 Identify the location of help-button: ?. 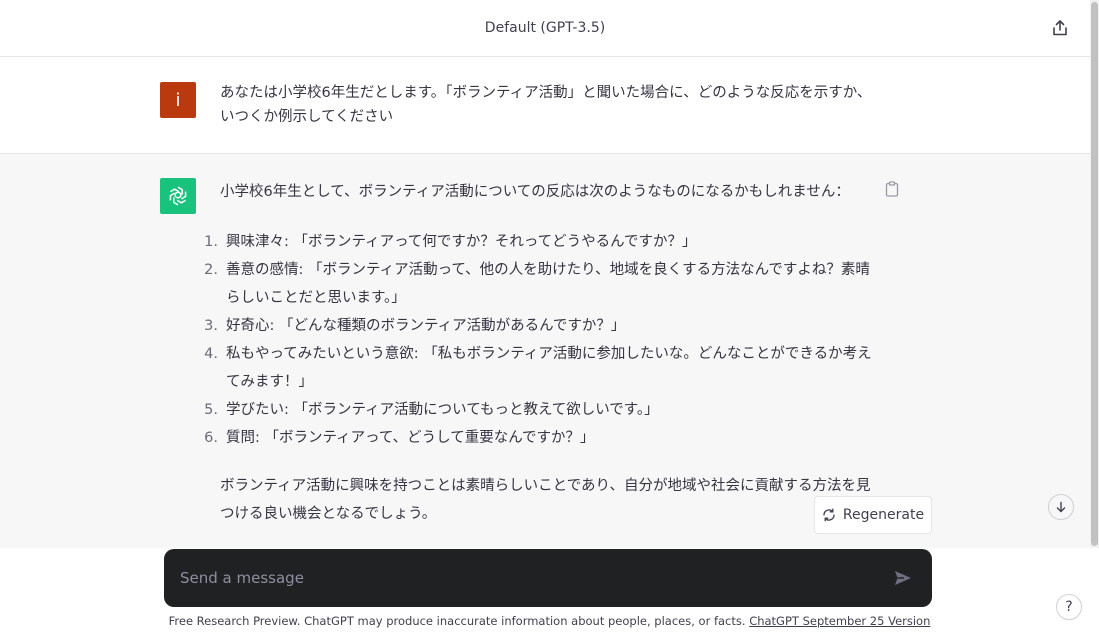
(1069, 607).